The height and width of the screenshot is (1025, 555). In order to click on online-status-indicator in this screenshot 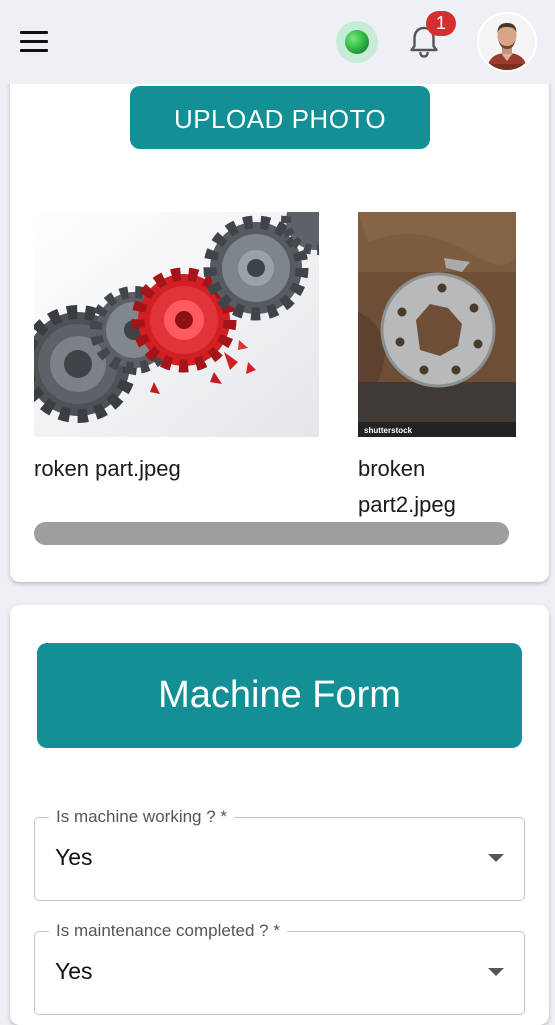, I will do `click(357, 42)`.